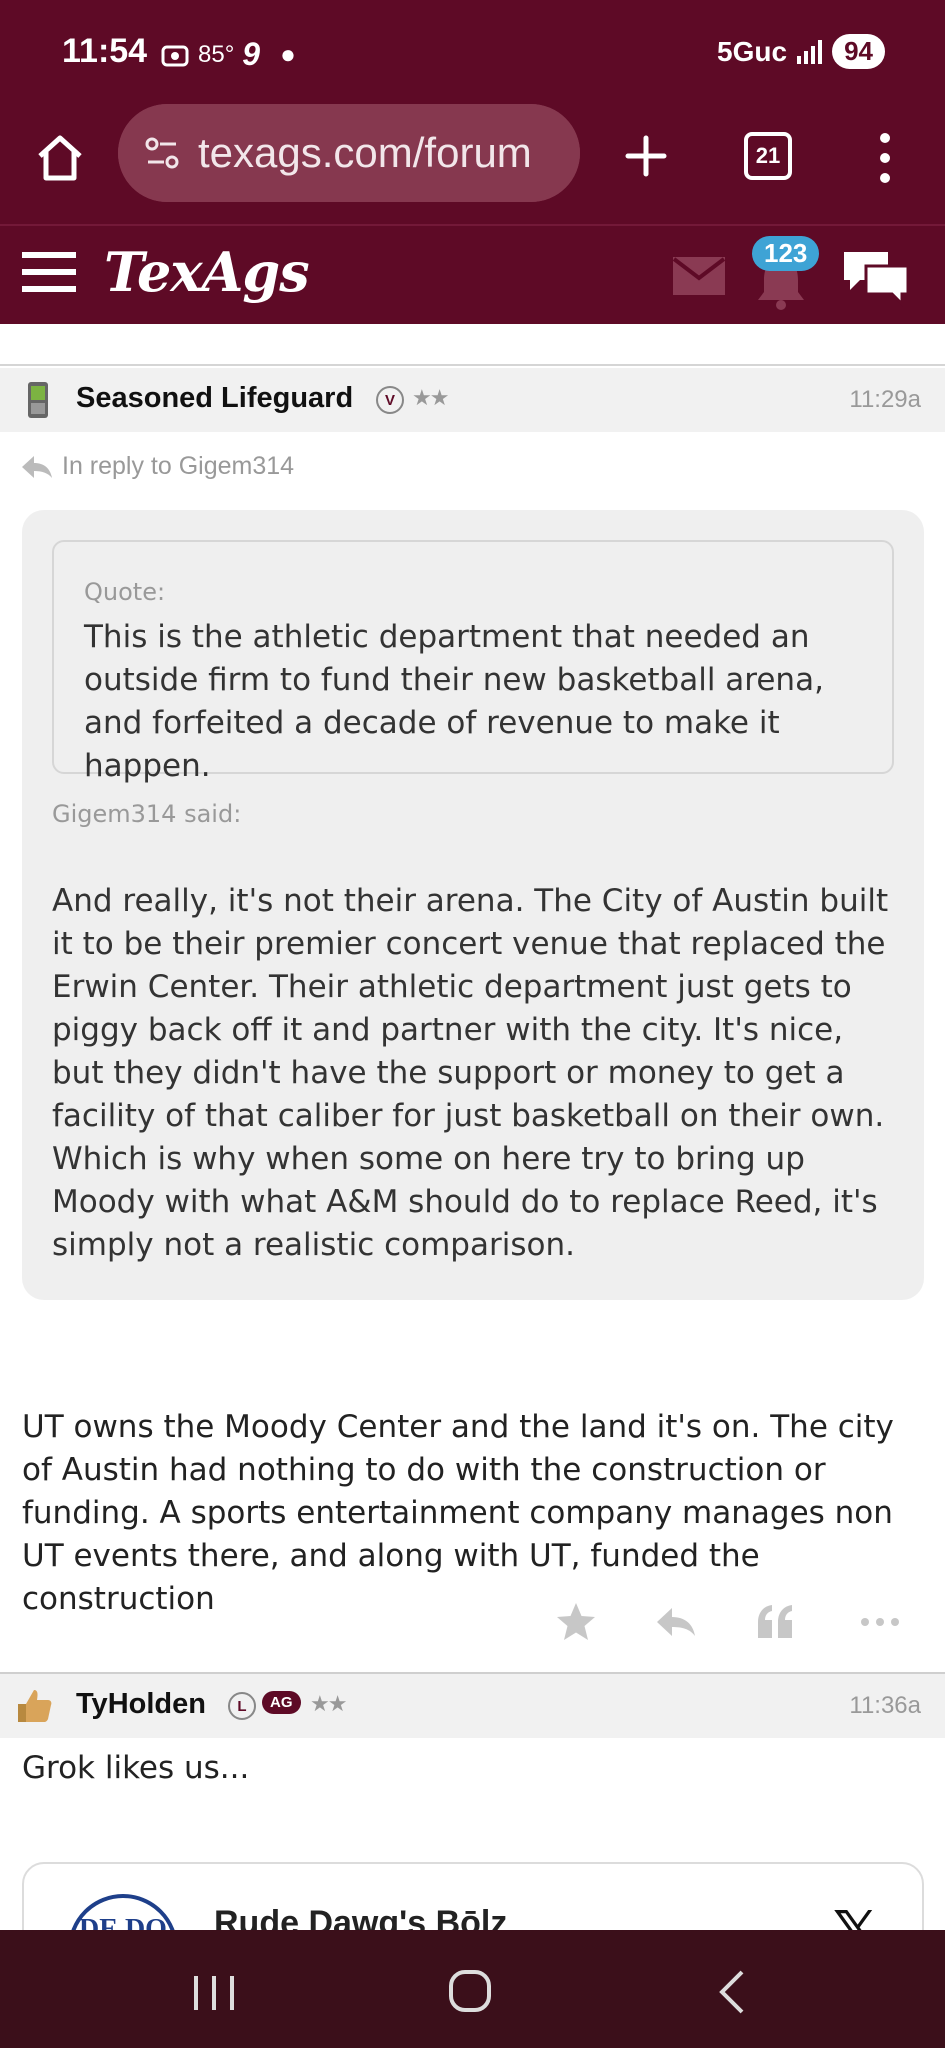 Image resolution: width=945 pixels, height=2048 pixels. Describe the element at coordinates (786, 253) in the screenshot. I see `notification-badge: 123` at that location.